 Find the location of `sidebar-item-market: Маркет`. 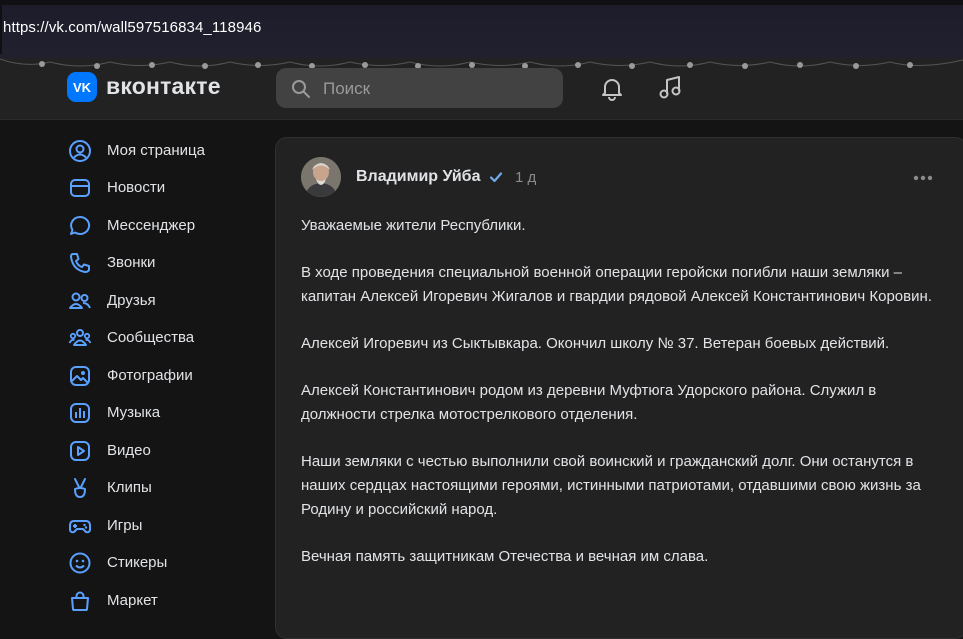

sidebar-item-market: Маркет is located at coordinates (160, 601).